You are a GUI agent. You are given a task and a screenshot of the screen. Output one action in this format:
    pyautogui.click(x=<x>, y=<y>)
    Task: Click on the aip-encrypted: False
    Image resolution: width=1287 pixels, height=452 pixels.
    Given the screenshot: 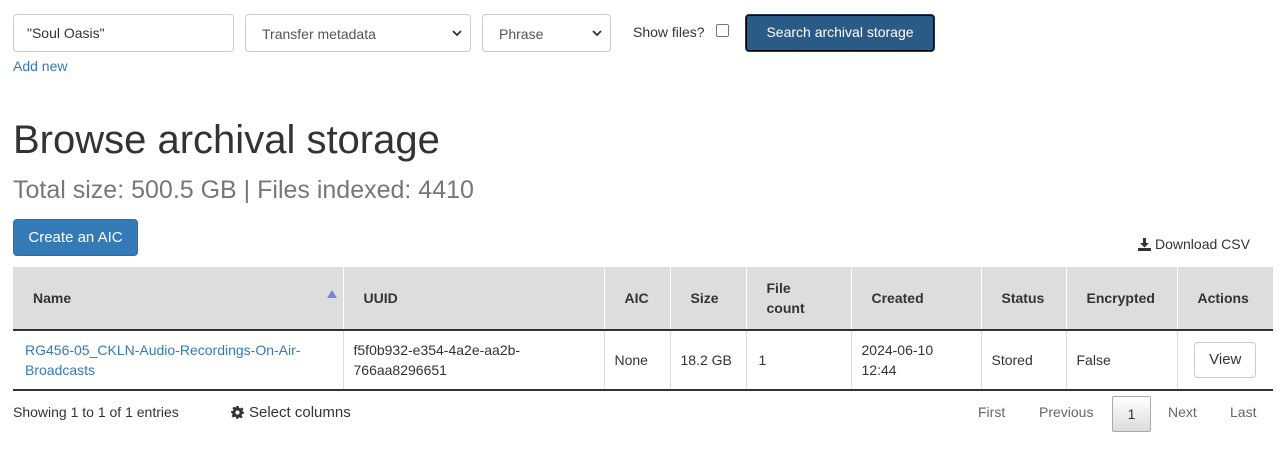 What is the action you would take?
    pyautogui.click(x=1121, y=360)
    